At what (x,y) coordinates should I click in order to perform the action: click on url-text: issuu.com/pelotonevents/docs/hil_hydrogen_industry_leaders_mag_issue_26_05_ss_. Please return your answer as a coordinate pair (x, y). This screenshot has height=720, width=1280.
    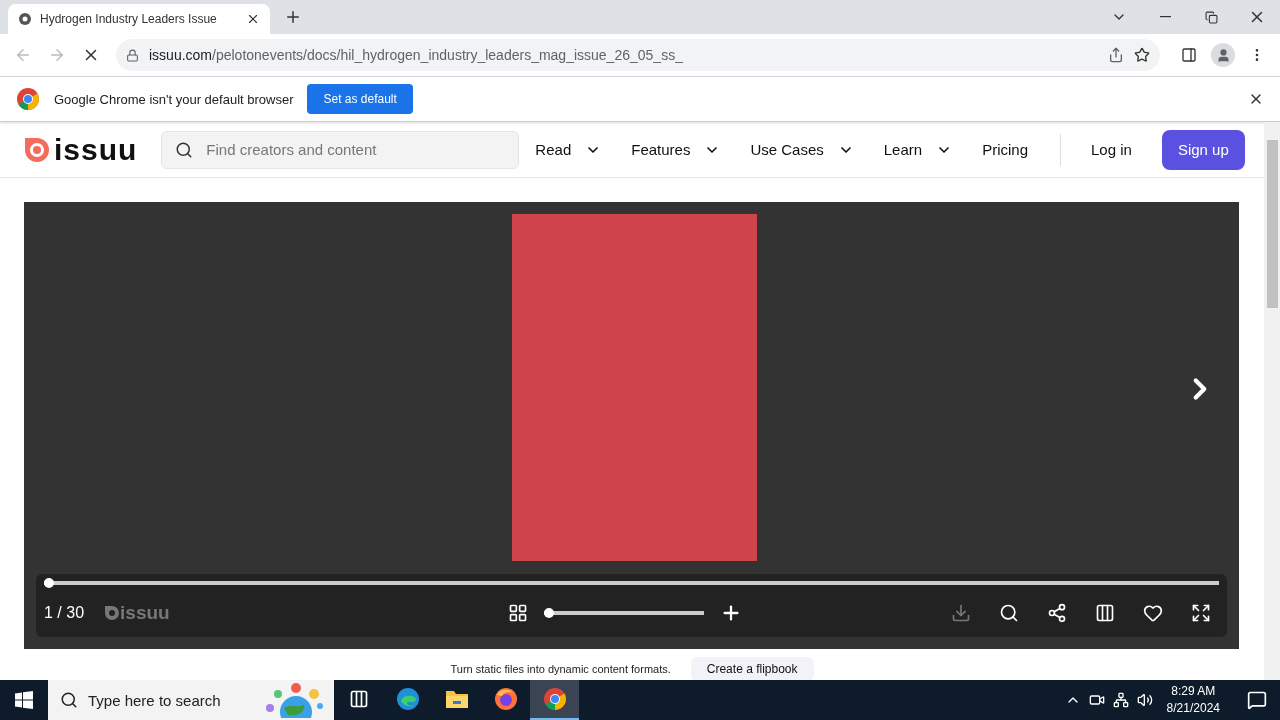
    Looking at the image, I should click on (417, 55).